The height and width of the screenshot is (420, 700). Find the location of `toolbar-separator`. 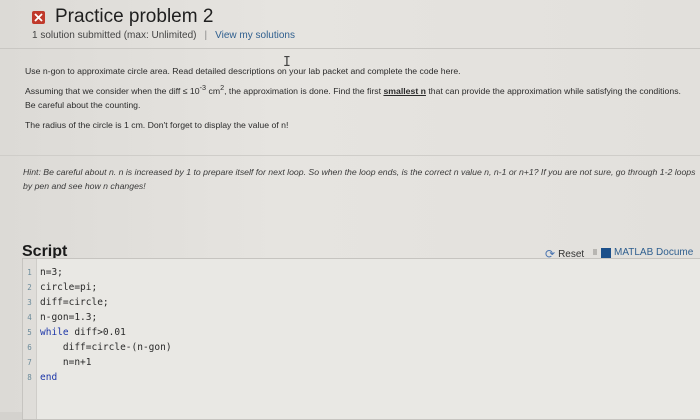

toolbar-separator is located at coordinates (595, 252).